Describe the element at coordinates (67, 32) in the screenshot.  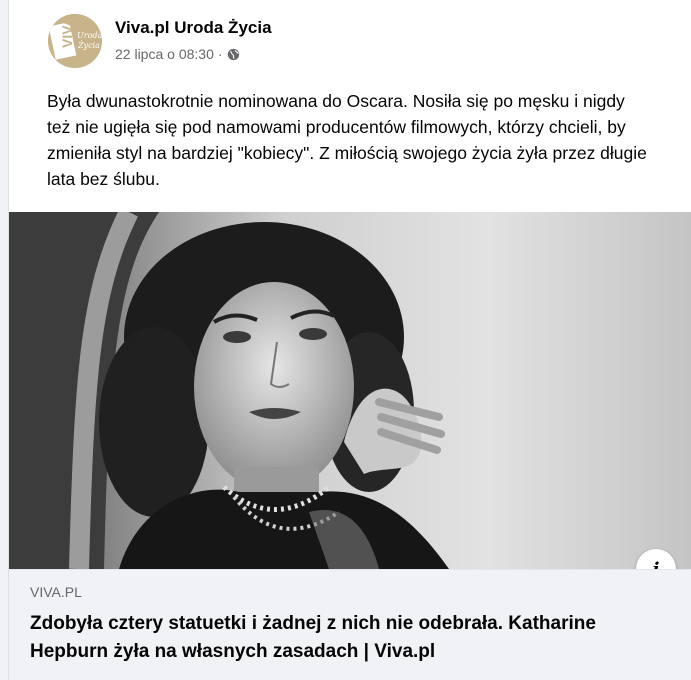
I see `svg-text: VIVA` at that location.